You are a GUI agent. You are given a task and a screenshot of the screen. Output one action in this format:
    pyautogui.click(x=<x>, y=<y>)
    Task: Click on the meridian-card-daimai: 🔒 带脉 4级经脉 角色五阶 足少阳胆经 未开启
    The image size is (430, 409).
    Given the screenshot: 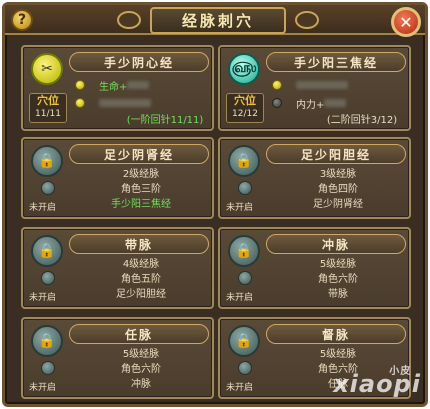 What is the action you would take?
    pyautogui.click(x=117, y=268)
    